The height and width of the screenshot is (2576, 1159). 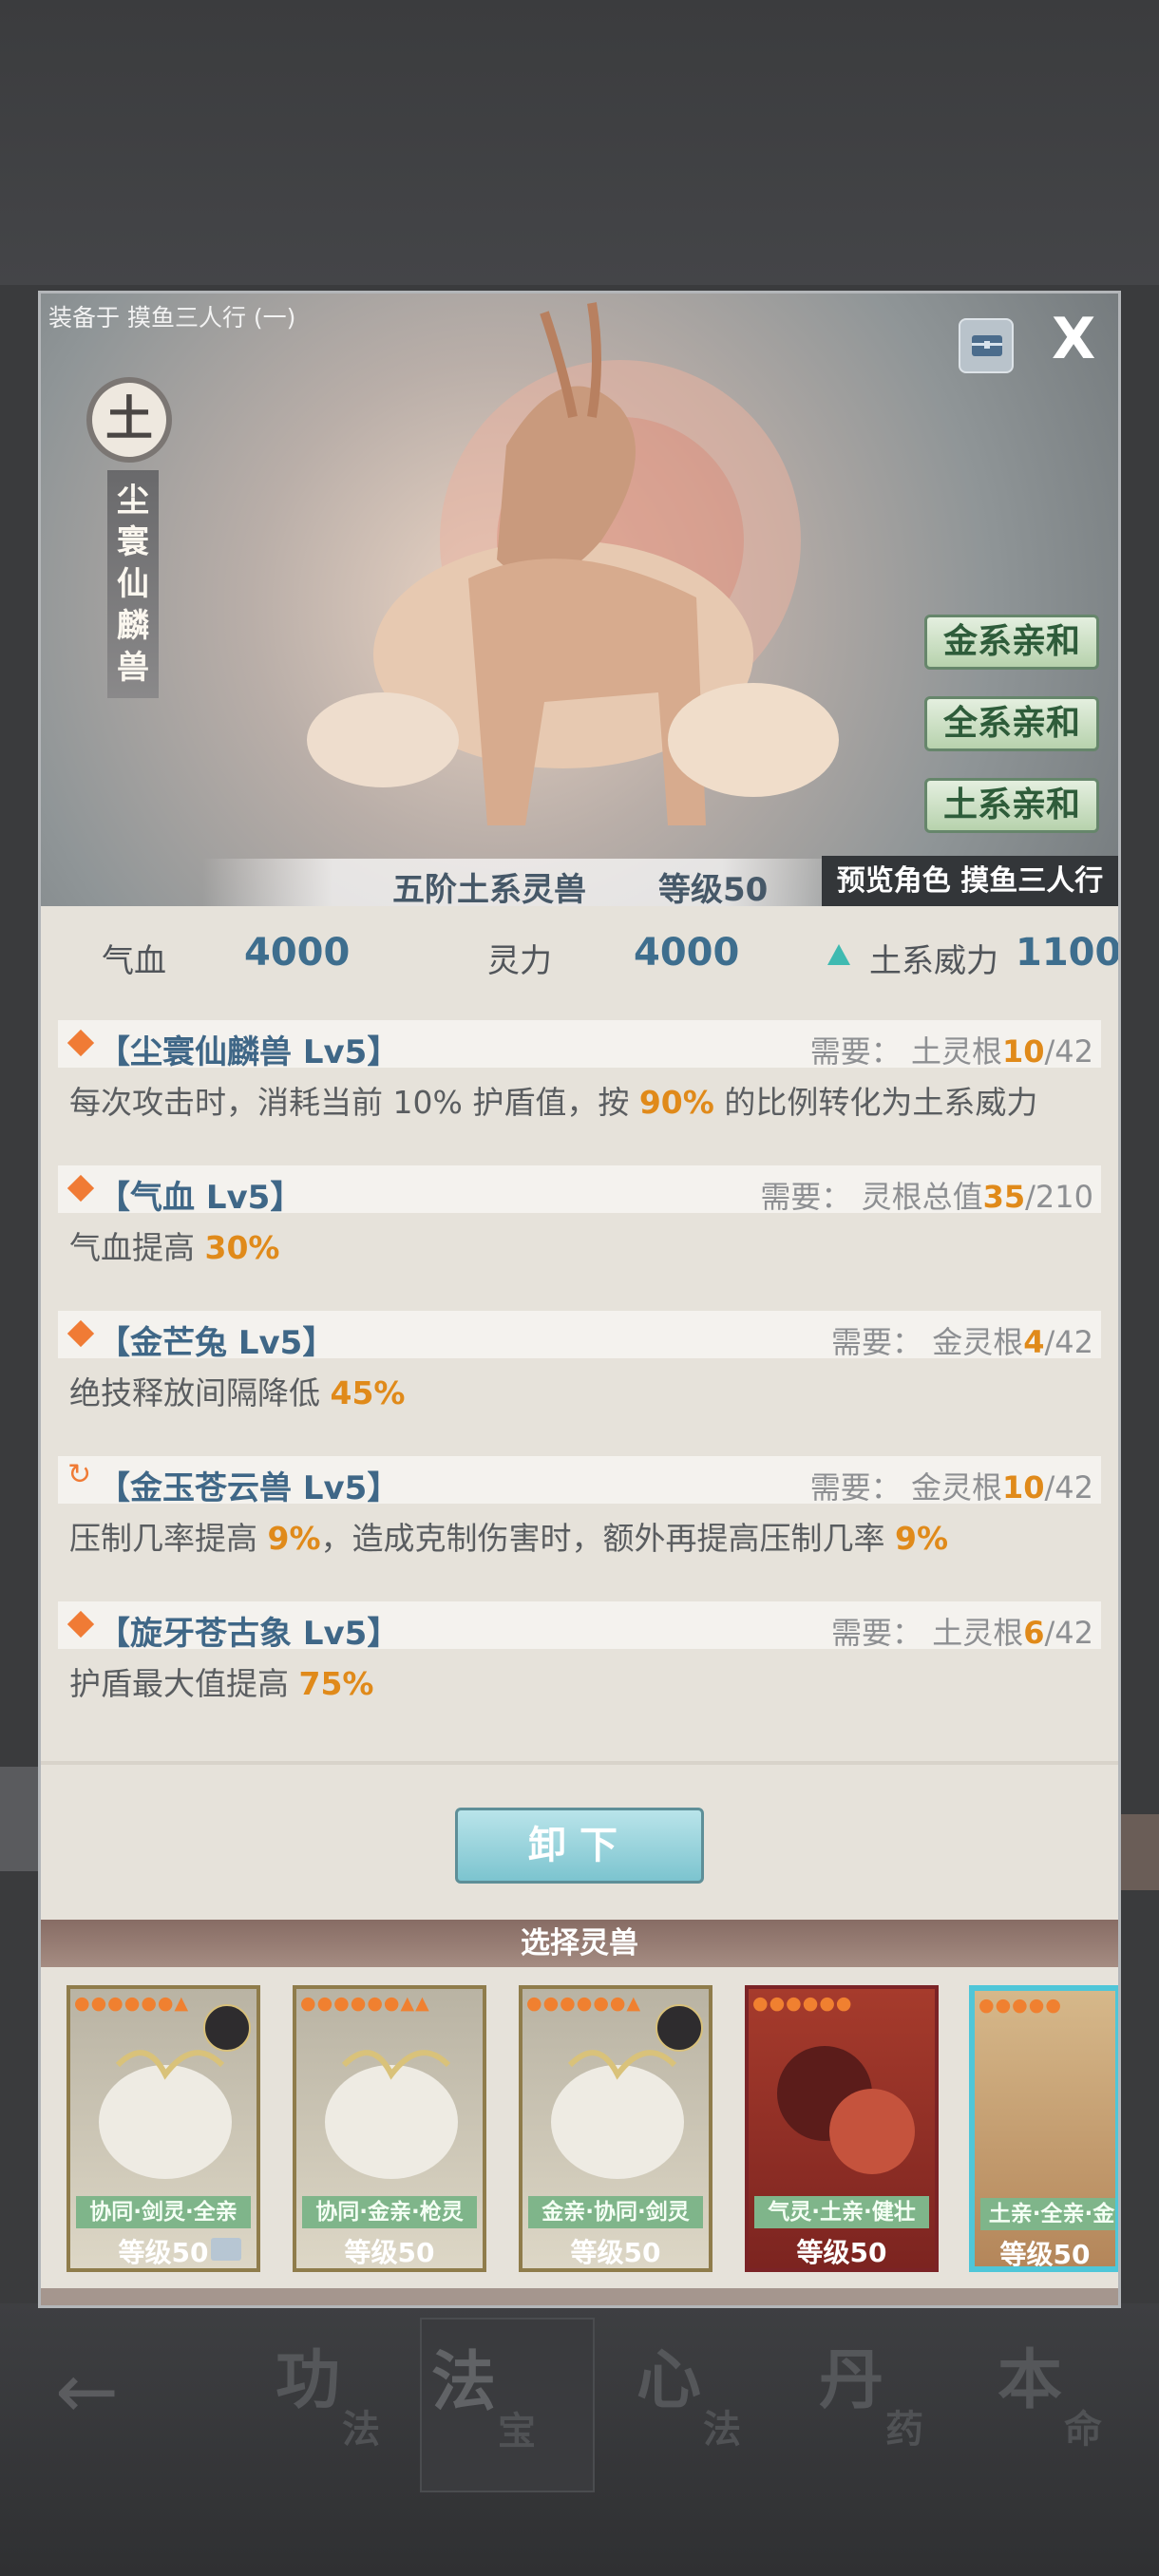 I want to click on beast-illustration, so click(x=573, y=563).